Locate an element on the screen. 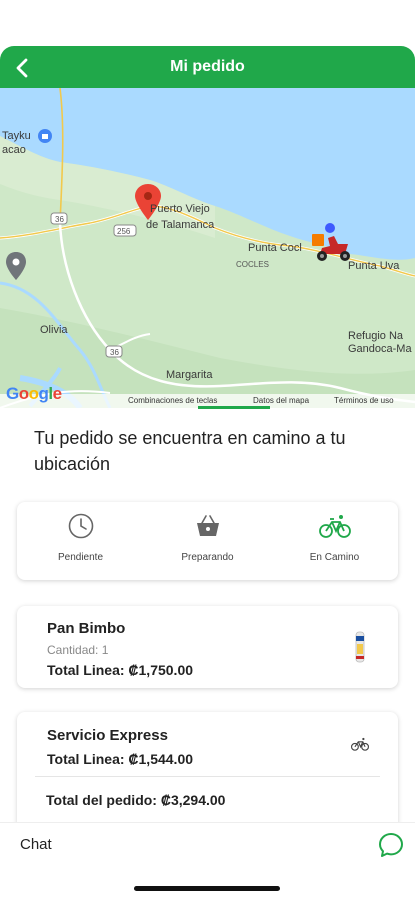 Image resolution: width=415 pixels, height=900 pixels. map-label-refugio-2: Gandoca-Ma is located at coordinates (380, 349).